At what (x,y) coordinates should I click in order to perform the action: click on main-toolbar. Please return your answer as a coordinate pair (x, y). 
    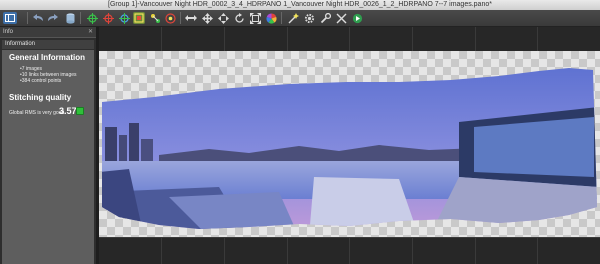
    Looking at the image, I should click on (300, 18).